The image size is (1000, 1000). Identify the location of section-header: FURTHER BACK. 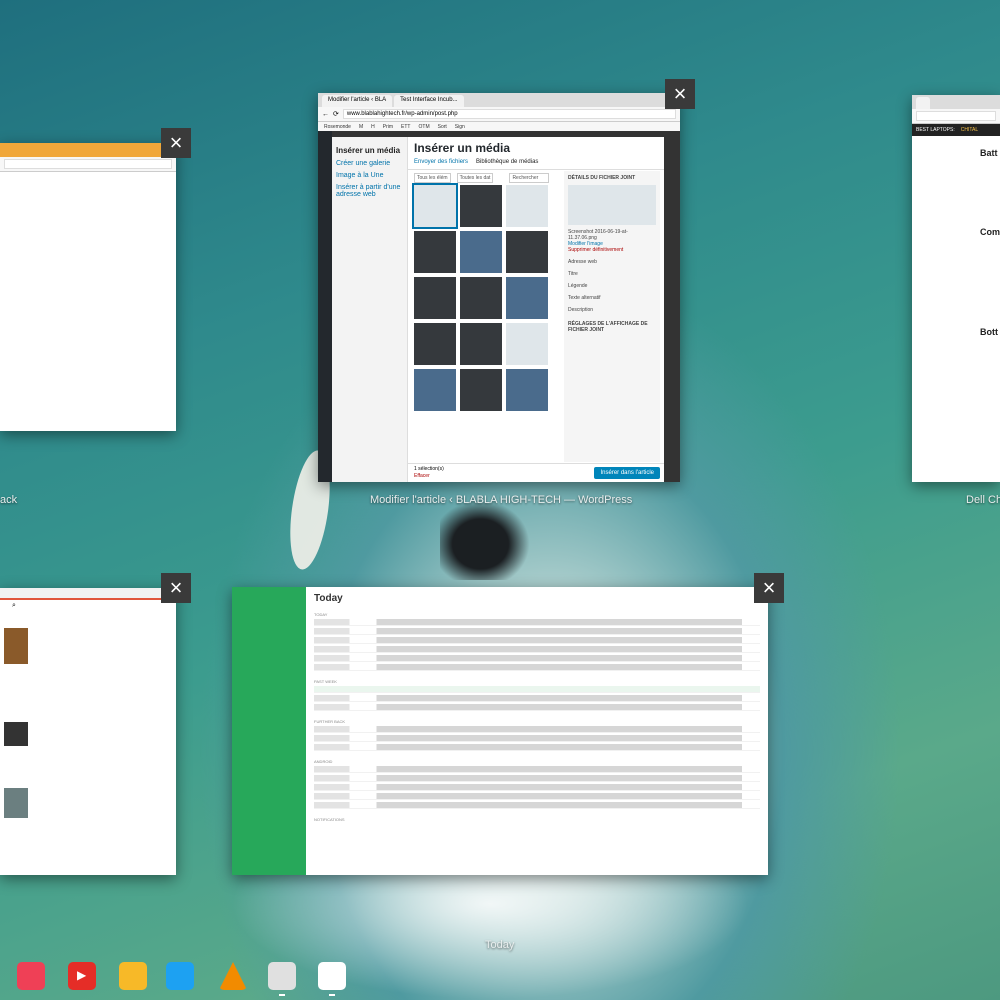
(330, 721).